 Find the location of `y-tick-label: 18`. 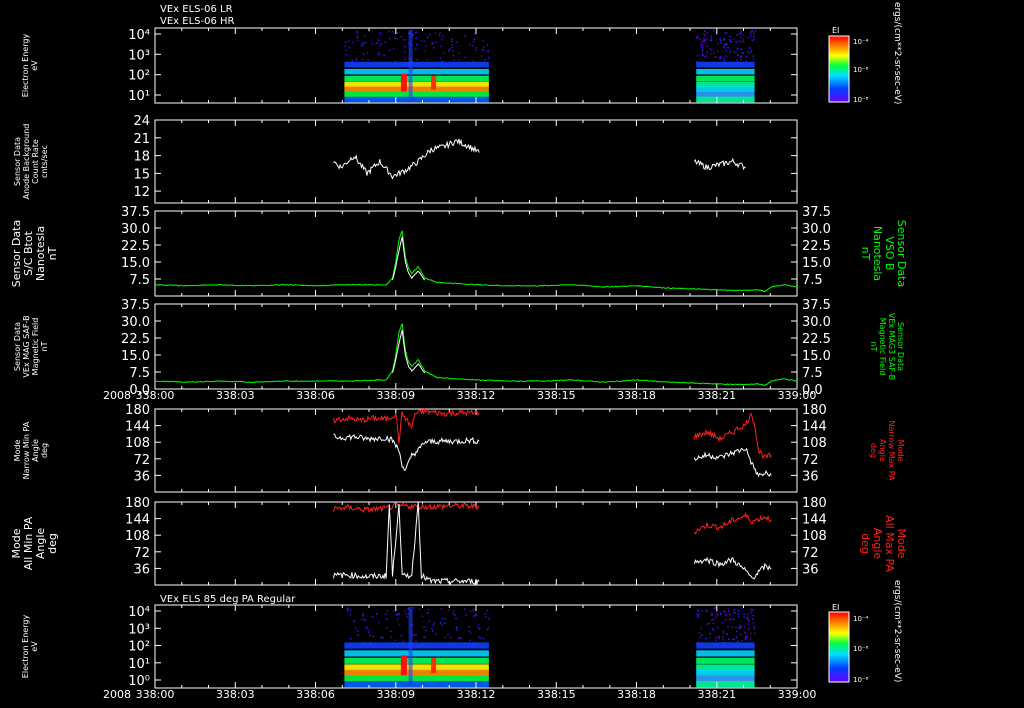

y-tick-label: 18 is located at coordinates (141, 157).